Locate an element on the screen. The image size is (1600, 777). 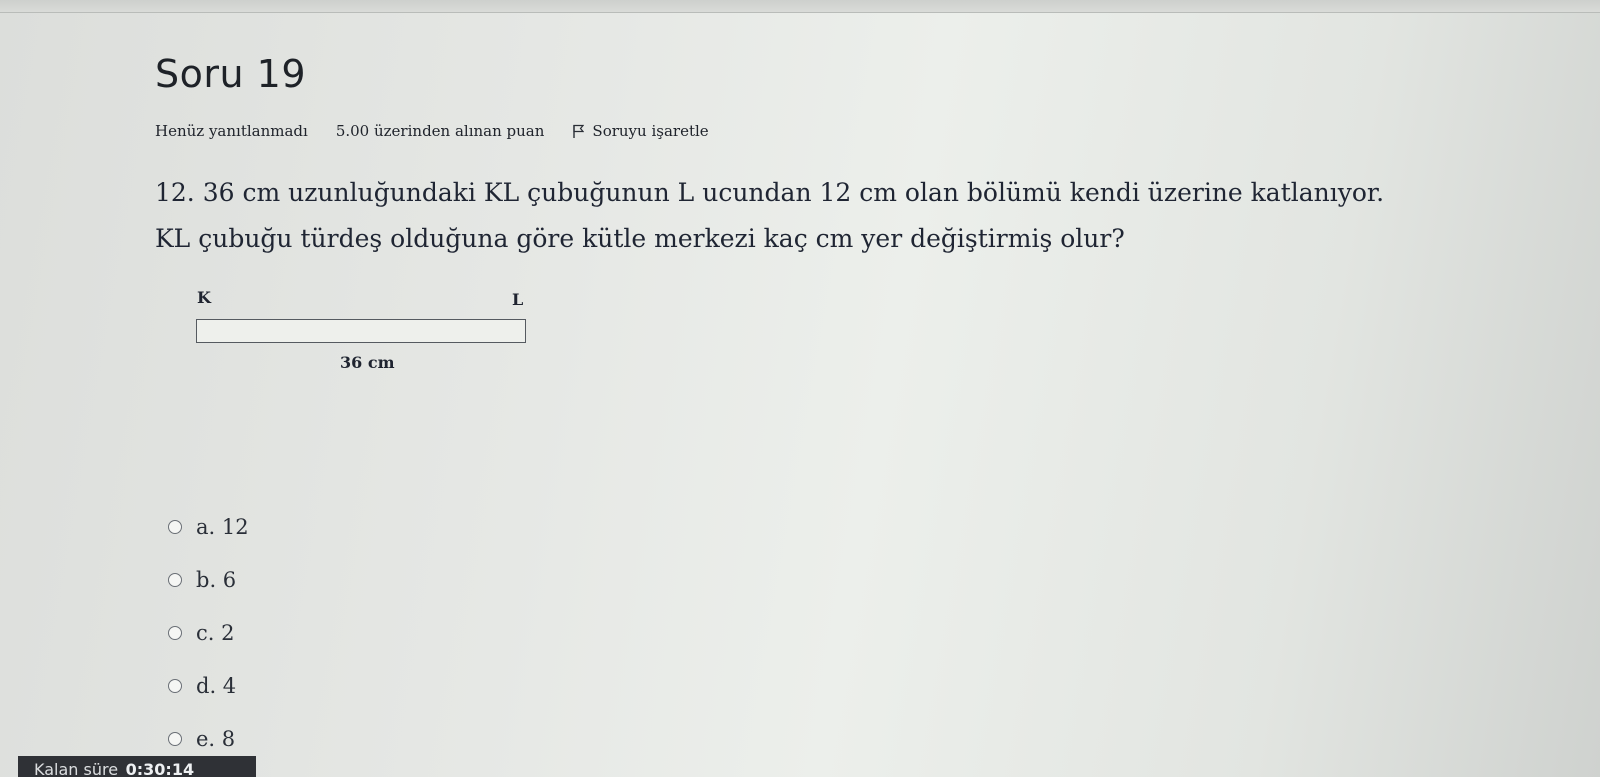
option-label: c. 2 is located at coordinates (215, 632).